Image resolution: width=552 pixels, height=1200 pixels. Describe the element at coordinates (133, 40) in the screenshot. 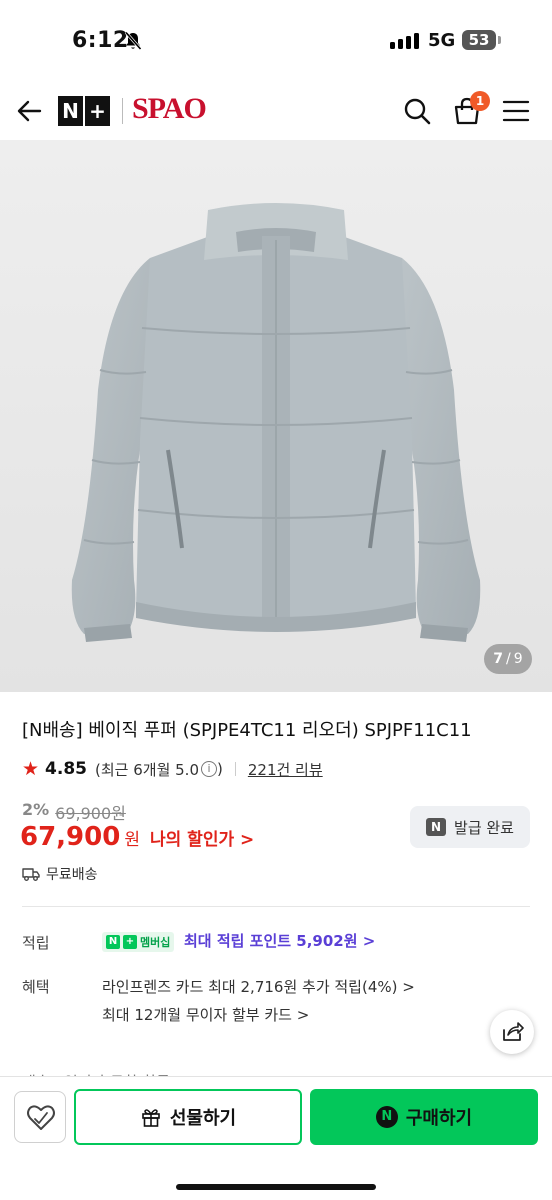

I see `bell-off-icon` at that location.